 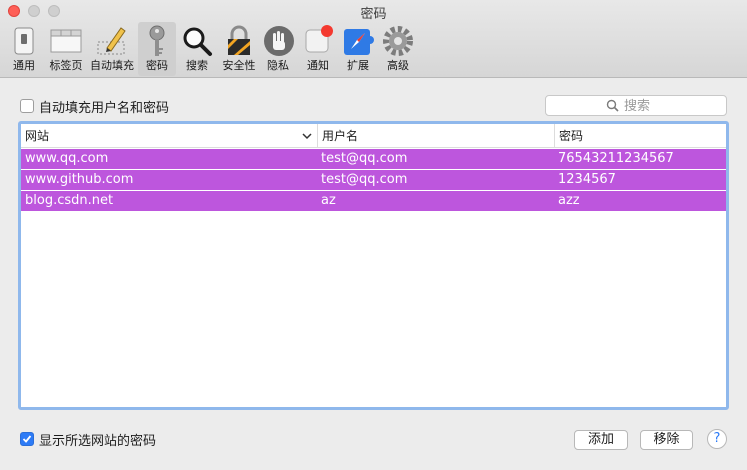 What do you see at coordinates (318, 65) in the screenshot?
I see `toolbar-notifications-label: 通知` at bounding box center [318, 65].